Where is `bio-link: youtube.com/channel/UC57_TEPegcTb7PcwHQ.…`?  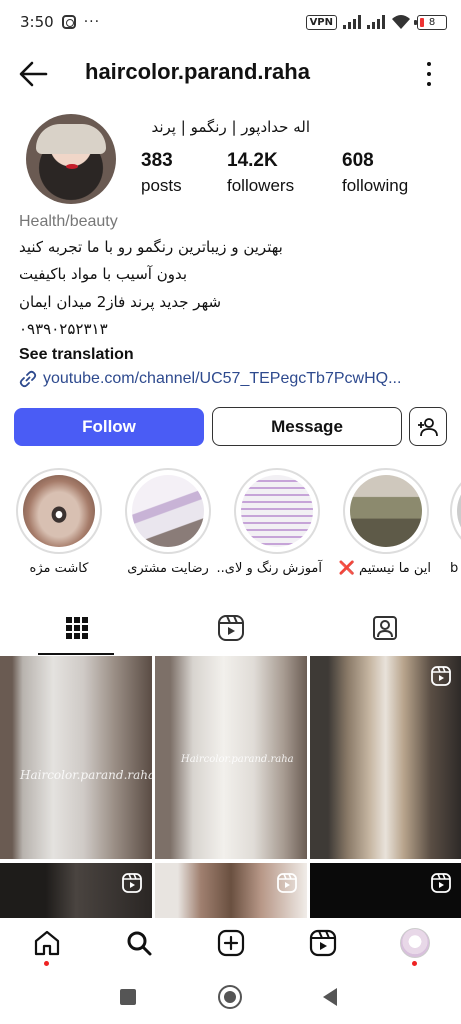 bio-link: youtube.com/channel/UC57_TEPegcTb7PcwHQ.… is located at coordinates (210, 379).